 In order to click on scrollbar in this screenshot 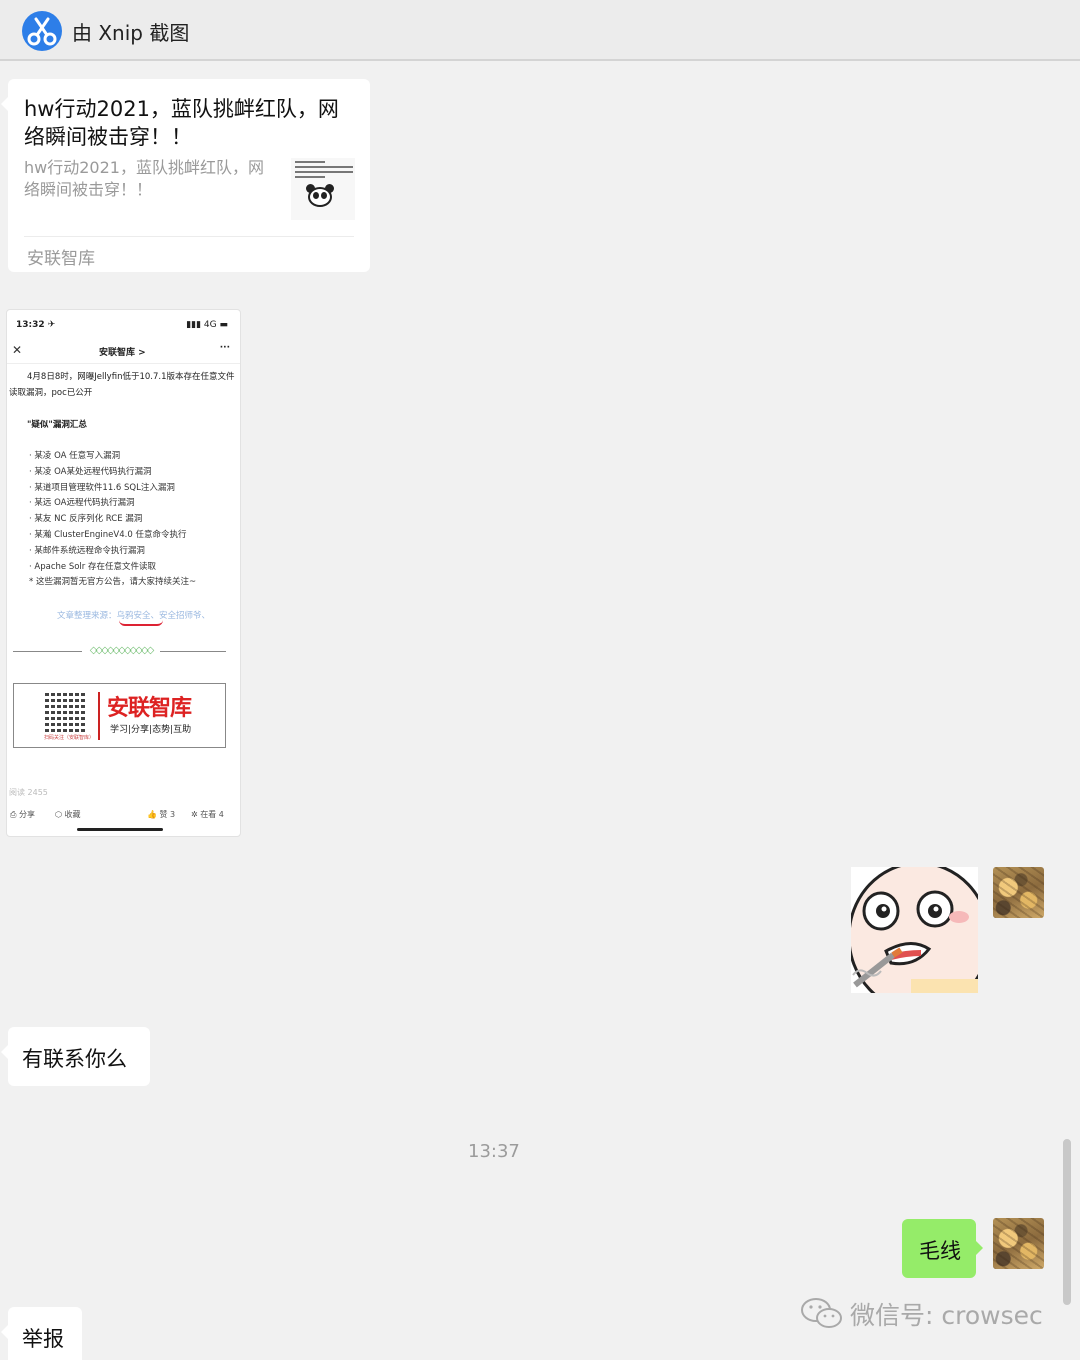, I will do `click(1067, 1222)`.